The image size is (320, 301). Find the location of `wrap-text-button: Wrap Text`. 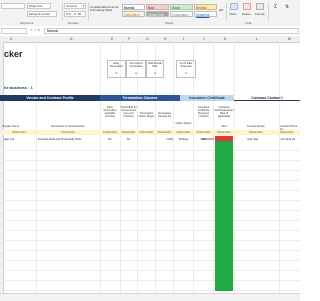

wrap-text-button: Wrap Text is located at coordinates (39, 6).